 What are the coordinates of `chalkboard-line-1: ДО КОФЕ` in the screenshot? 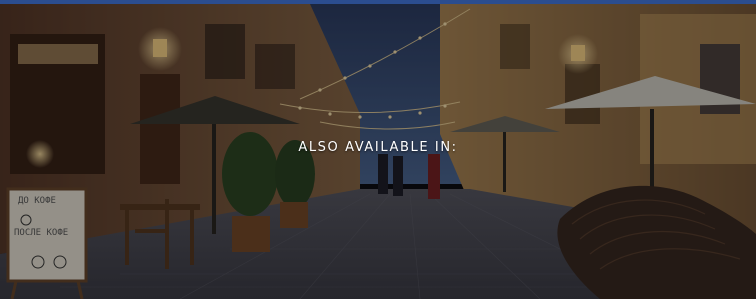 It's located at (37, 201).